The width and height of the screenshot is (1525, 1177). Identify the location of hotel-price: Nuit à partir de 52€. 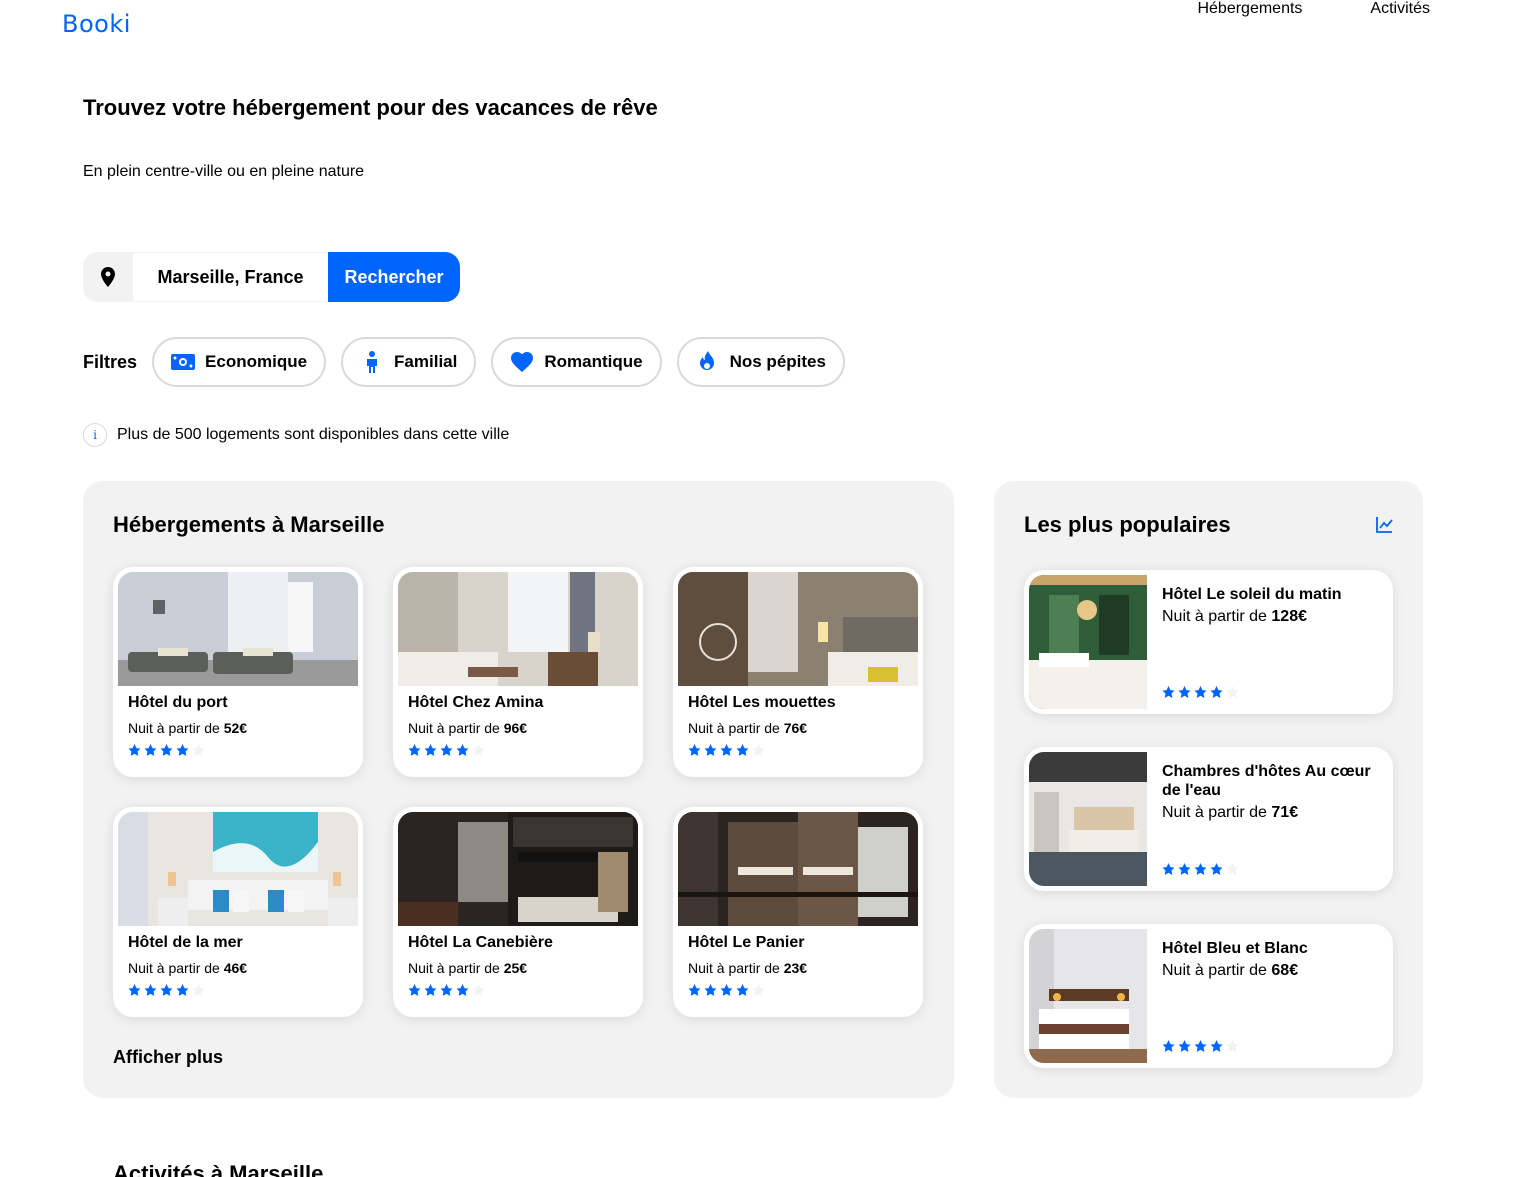
(188, 728).